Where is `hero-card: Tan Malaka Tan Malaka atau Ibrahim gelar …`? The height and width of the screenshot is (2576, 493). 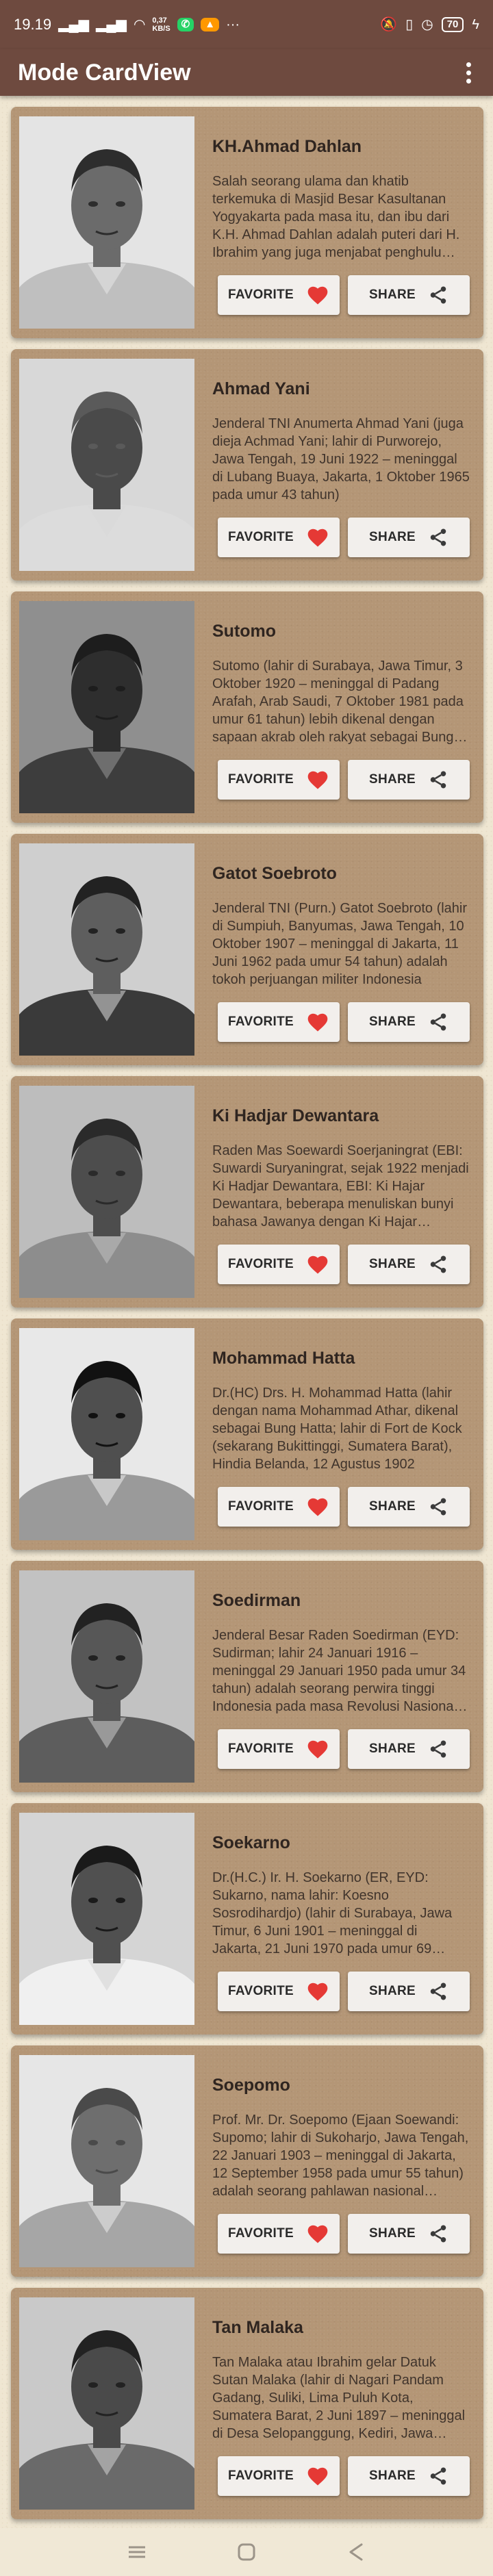
hero-card: Tan Malaka Tan Malaka atau Ibrahim gelar … is located at coordinates (247, 2403).